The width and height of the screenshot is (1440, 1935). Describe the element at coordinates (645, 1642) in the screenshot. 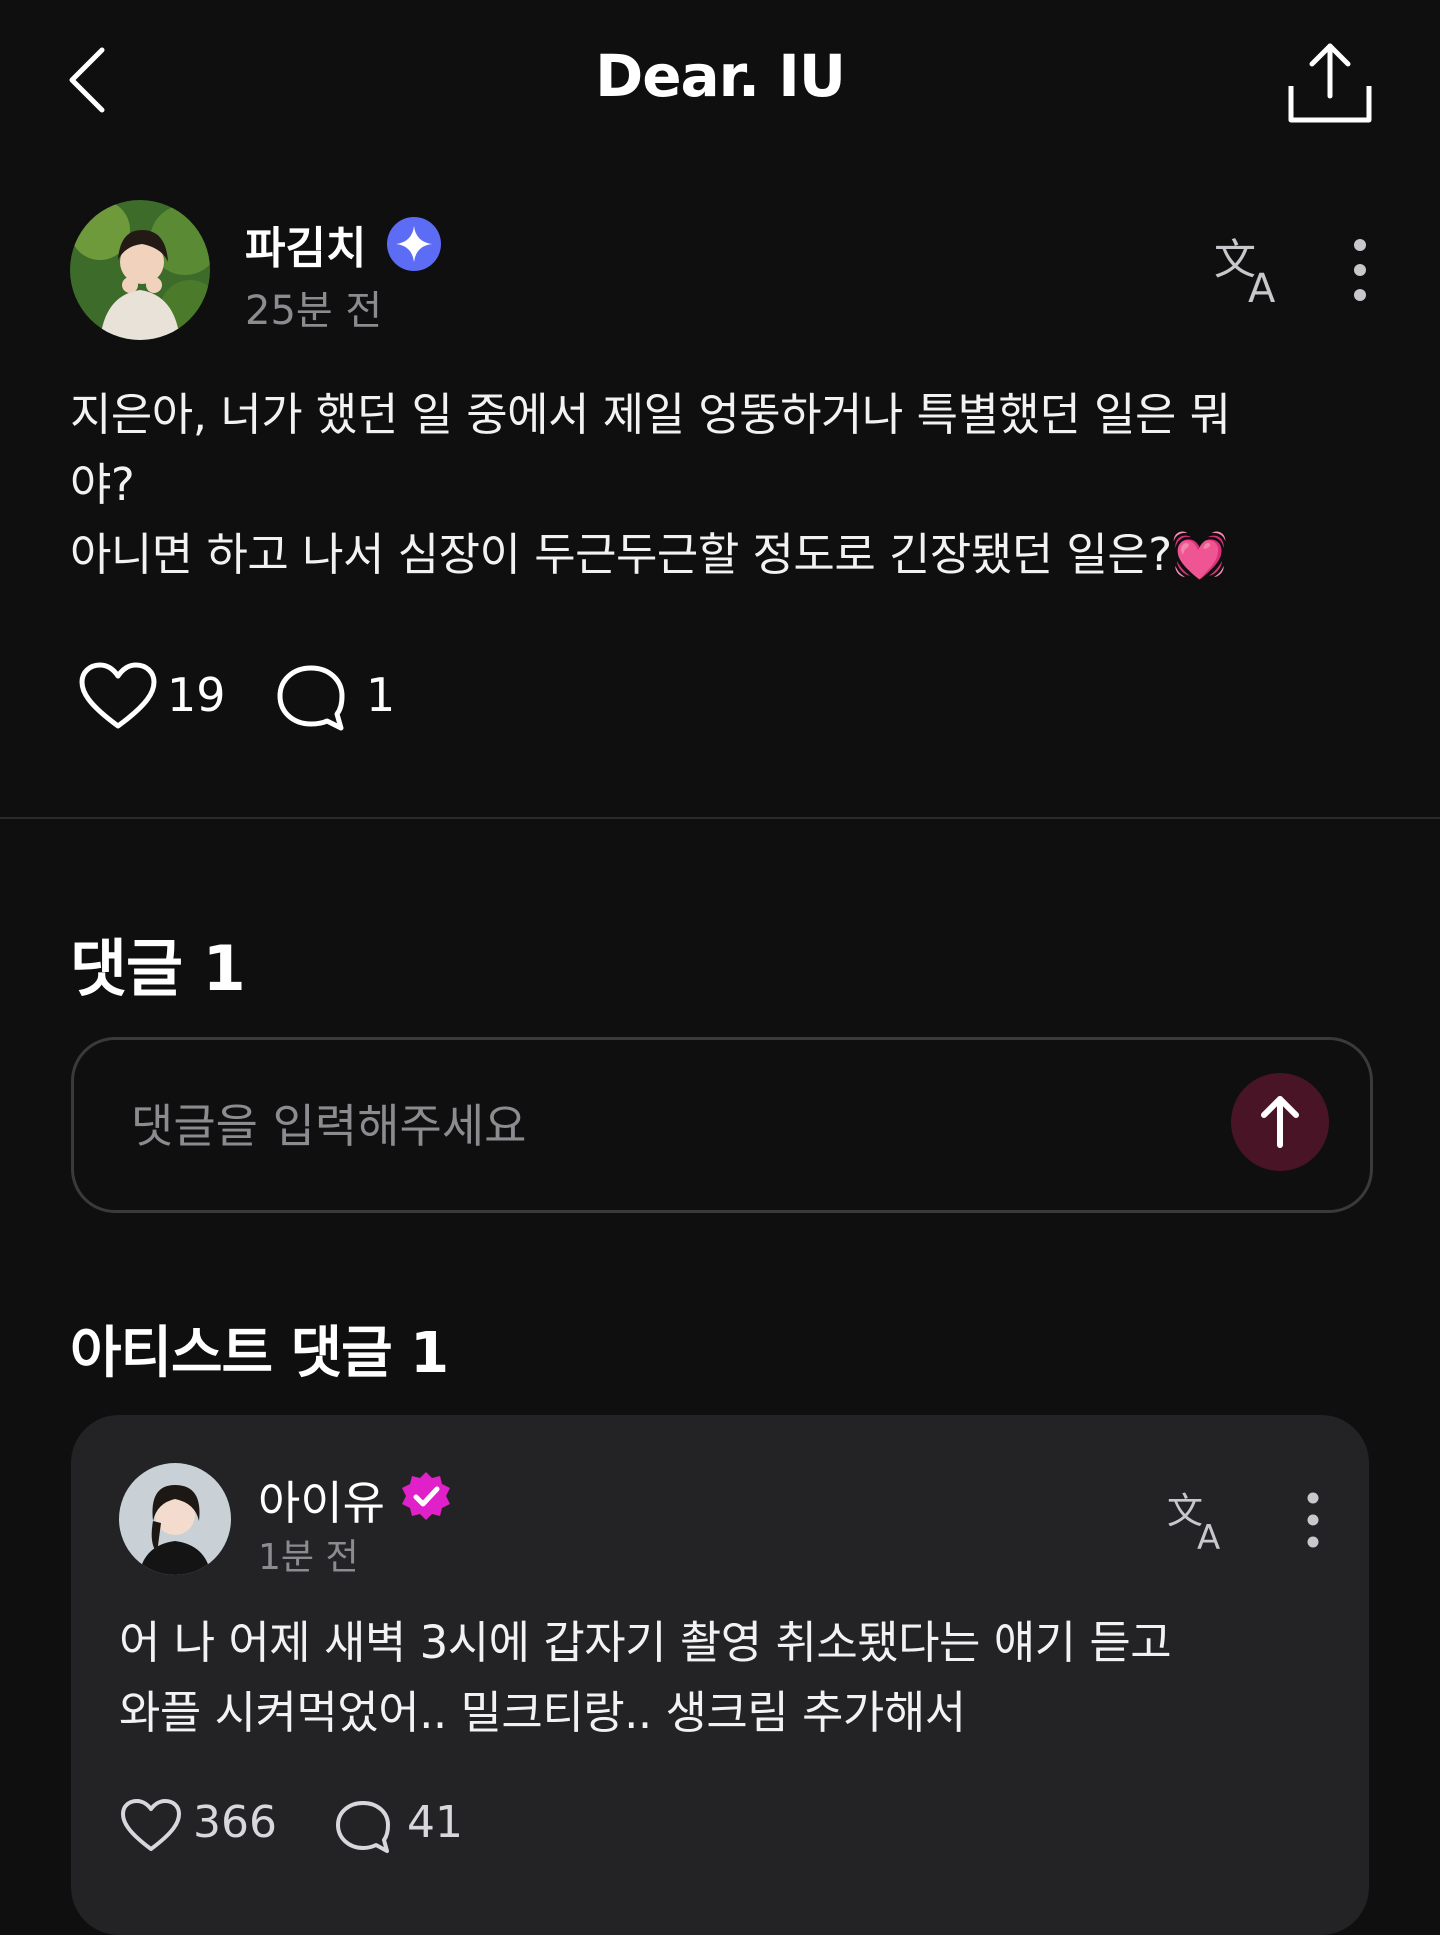

I see `artist-comment-line: 어 나 어제 새벽 3시에 갑자기 촬영 취소됐다는 얘기 듣고` at that location.